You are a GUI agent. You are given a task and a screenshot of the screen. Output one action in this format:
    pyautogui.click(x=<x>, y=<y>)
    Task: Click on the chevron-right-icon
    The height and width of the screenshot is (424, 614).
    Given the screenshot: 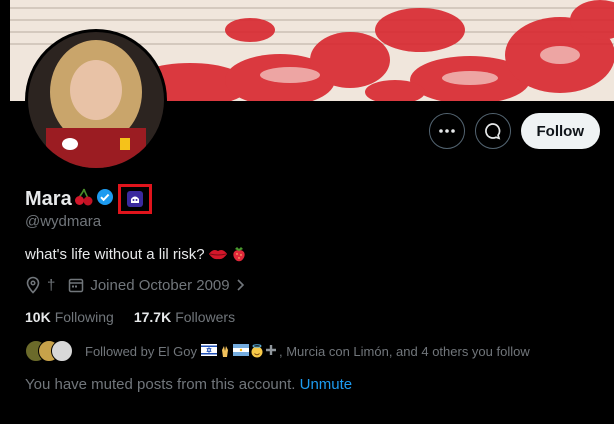 What is the action you would take?
    pyautogui.click(x=240, y=285)
    